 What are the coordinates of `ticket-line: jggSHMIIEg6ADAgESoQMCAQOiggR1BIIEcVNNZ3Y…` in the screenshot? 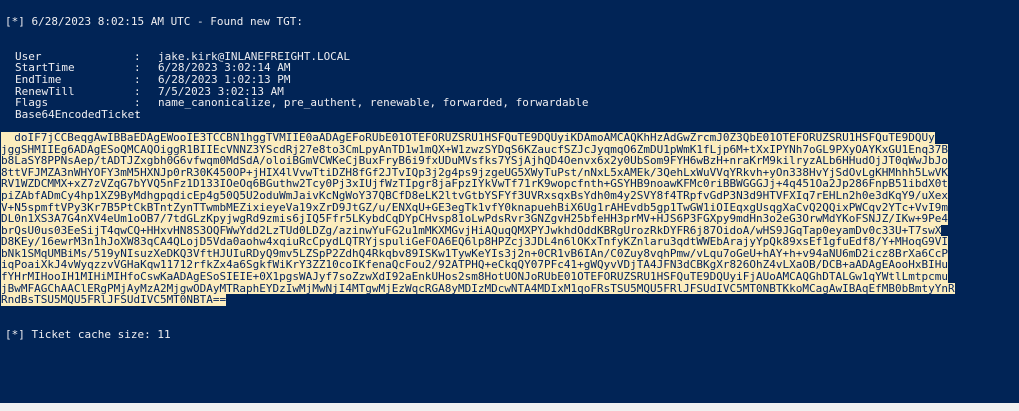 It's located at (510, 149).